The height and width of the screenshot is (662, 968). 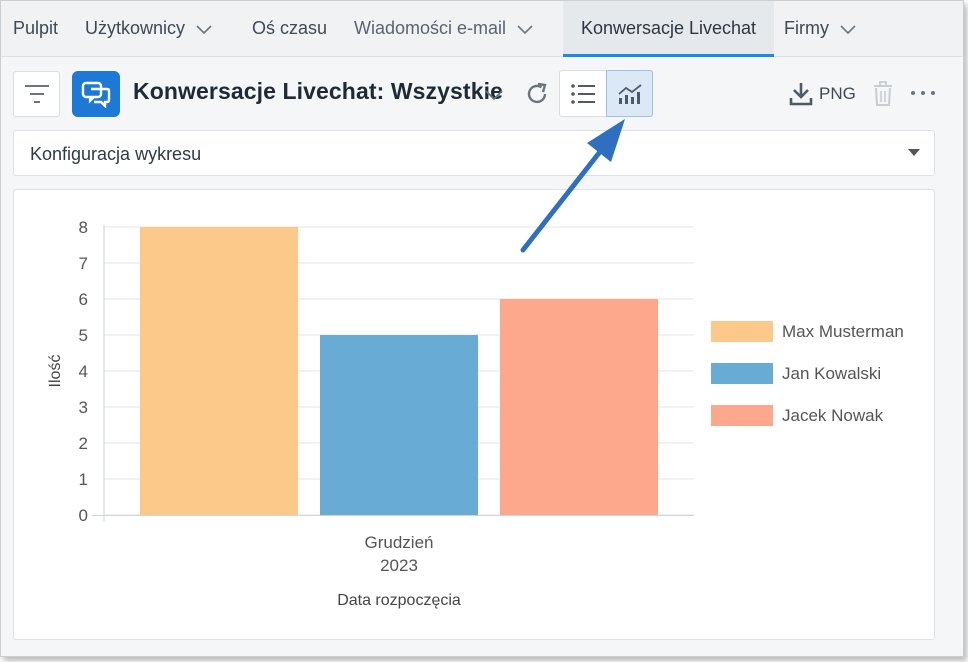 I want to click on download-icon, so click(x=801, y=94).